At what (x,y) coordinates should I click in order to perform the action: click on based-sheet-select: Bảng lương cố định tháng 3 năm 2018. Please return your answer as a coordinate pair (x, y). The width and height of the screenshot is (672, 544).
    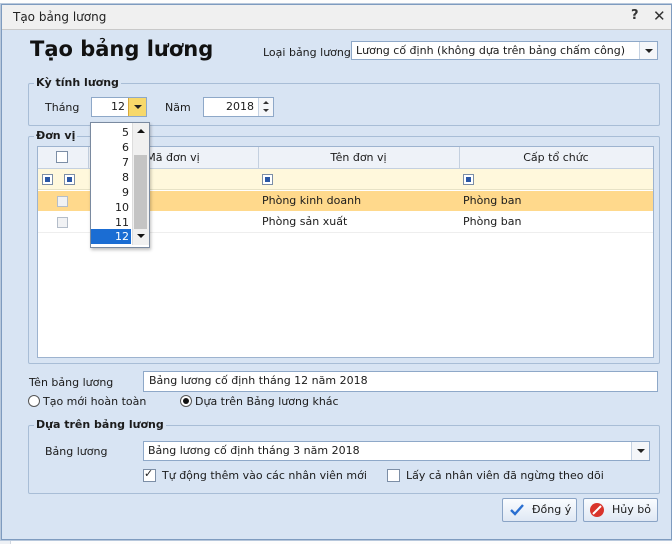
    Looking at the image, I should click on (396, 451).